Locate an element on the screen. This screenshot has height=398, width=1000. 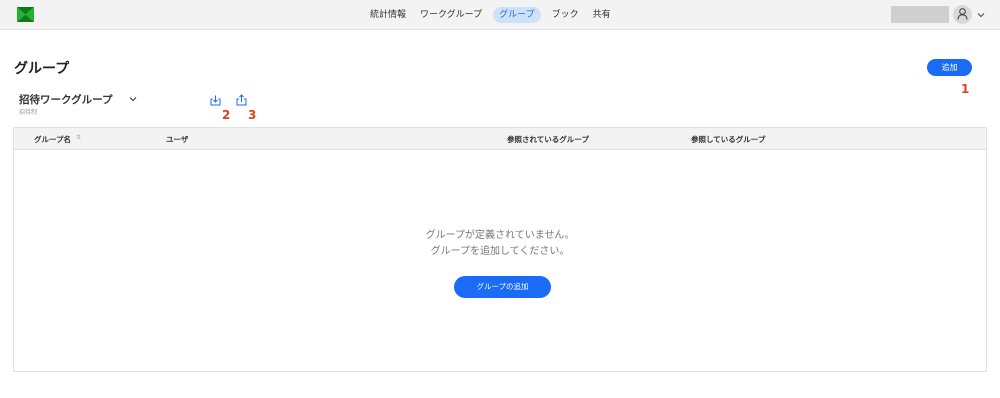
empty-state-message: グループが定義されていません。 is located at coordinates (500, 235).